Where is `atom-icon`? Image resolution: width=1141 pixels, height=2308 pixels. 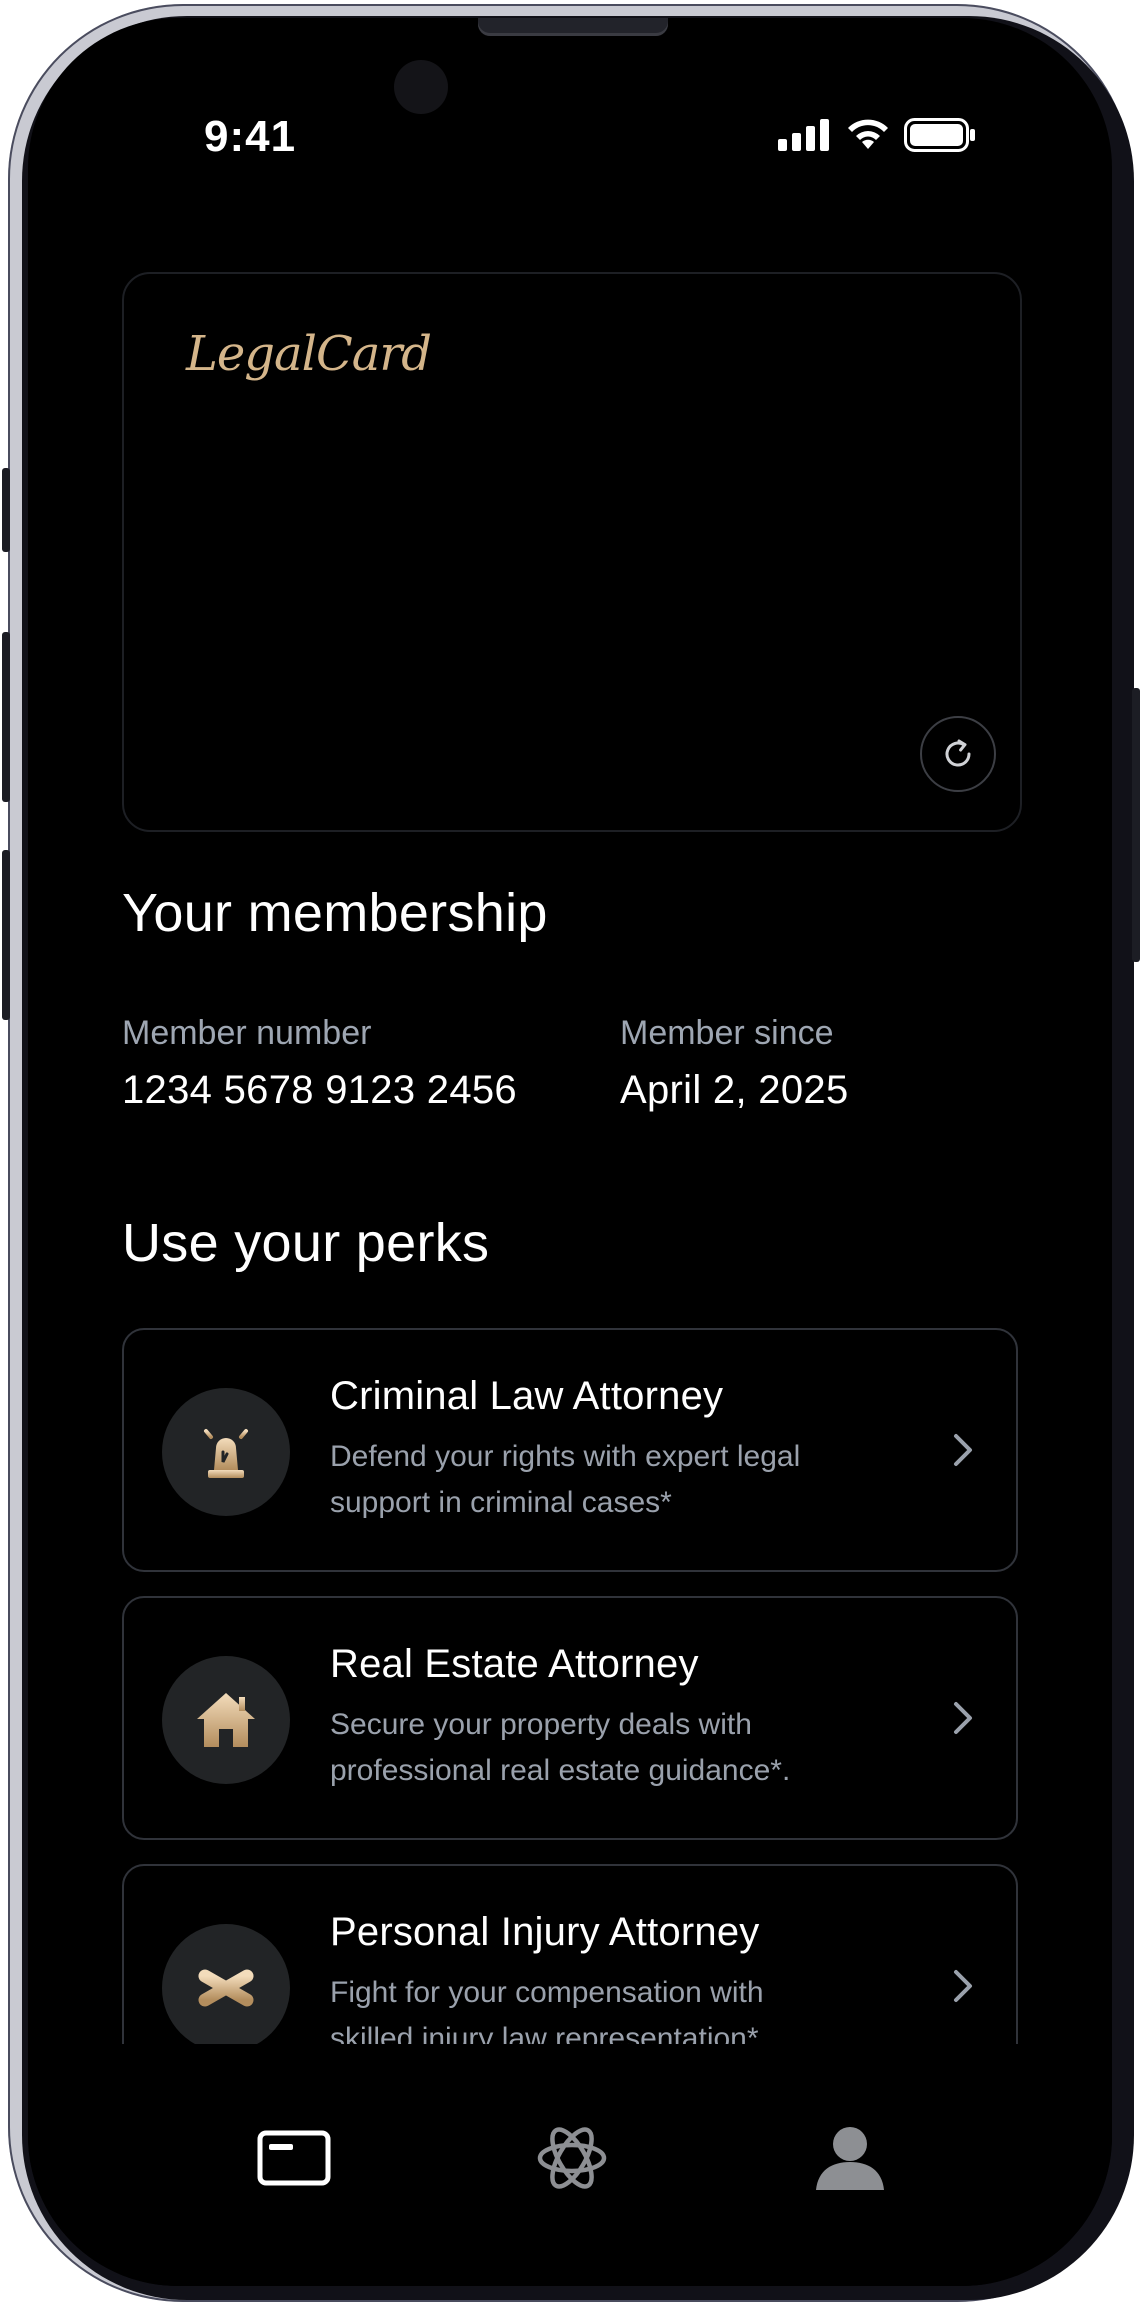
atom-icon is located at coordinates (572, 2158).